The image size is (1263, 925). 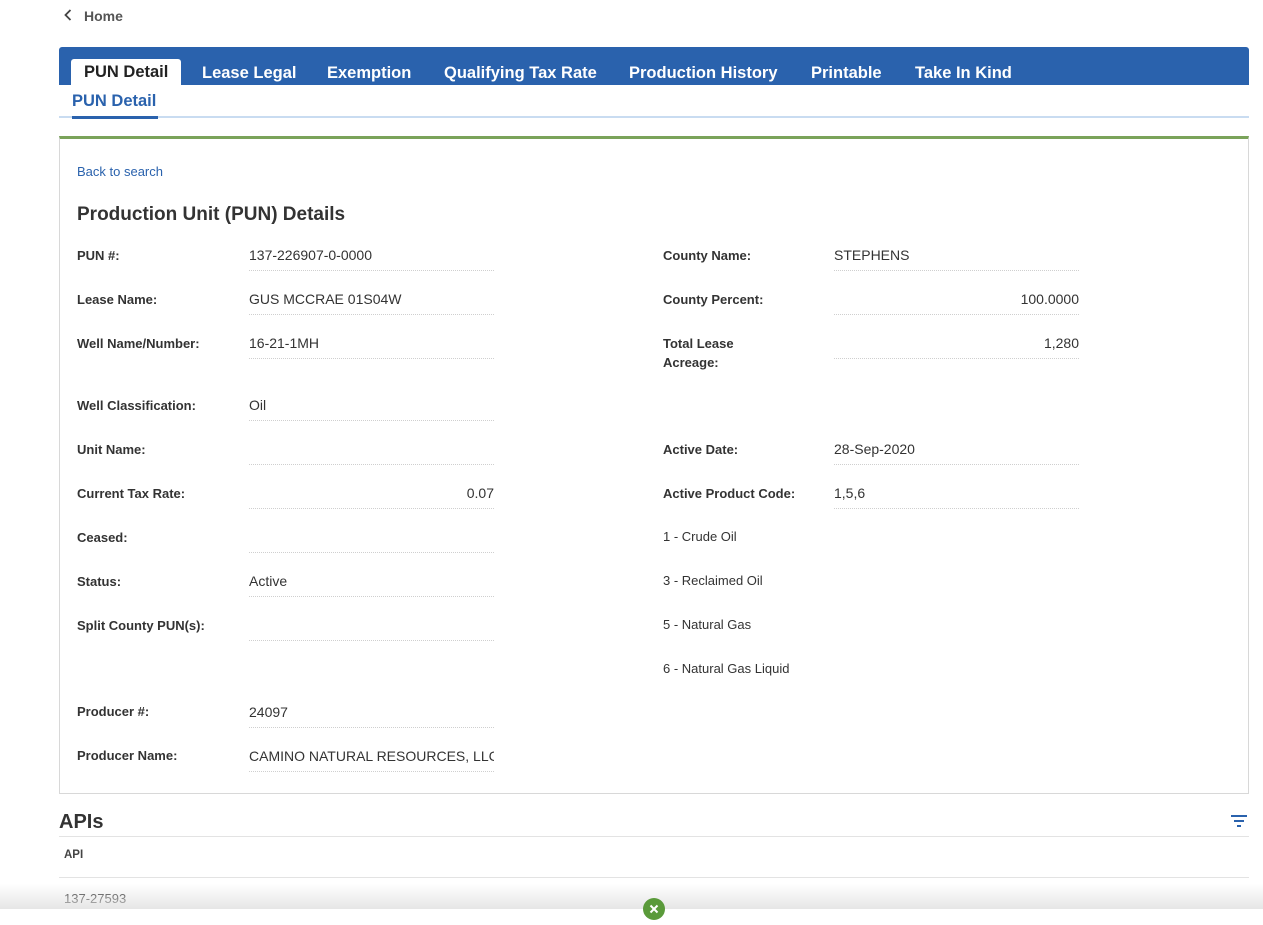 I want to click on active-product-code-label: Active Product Code:, so click(x=729, y=493).